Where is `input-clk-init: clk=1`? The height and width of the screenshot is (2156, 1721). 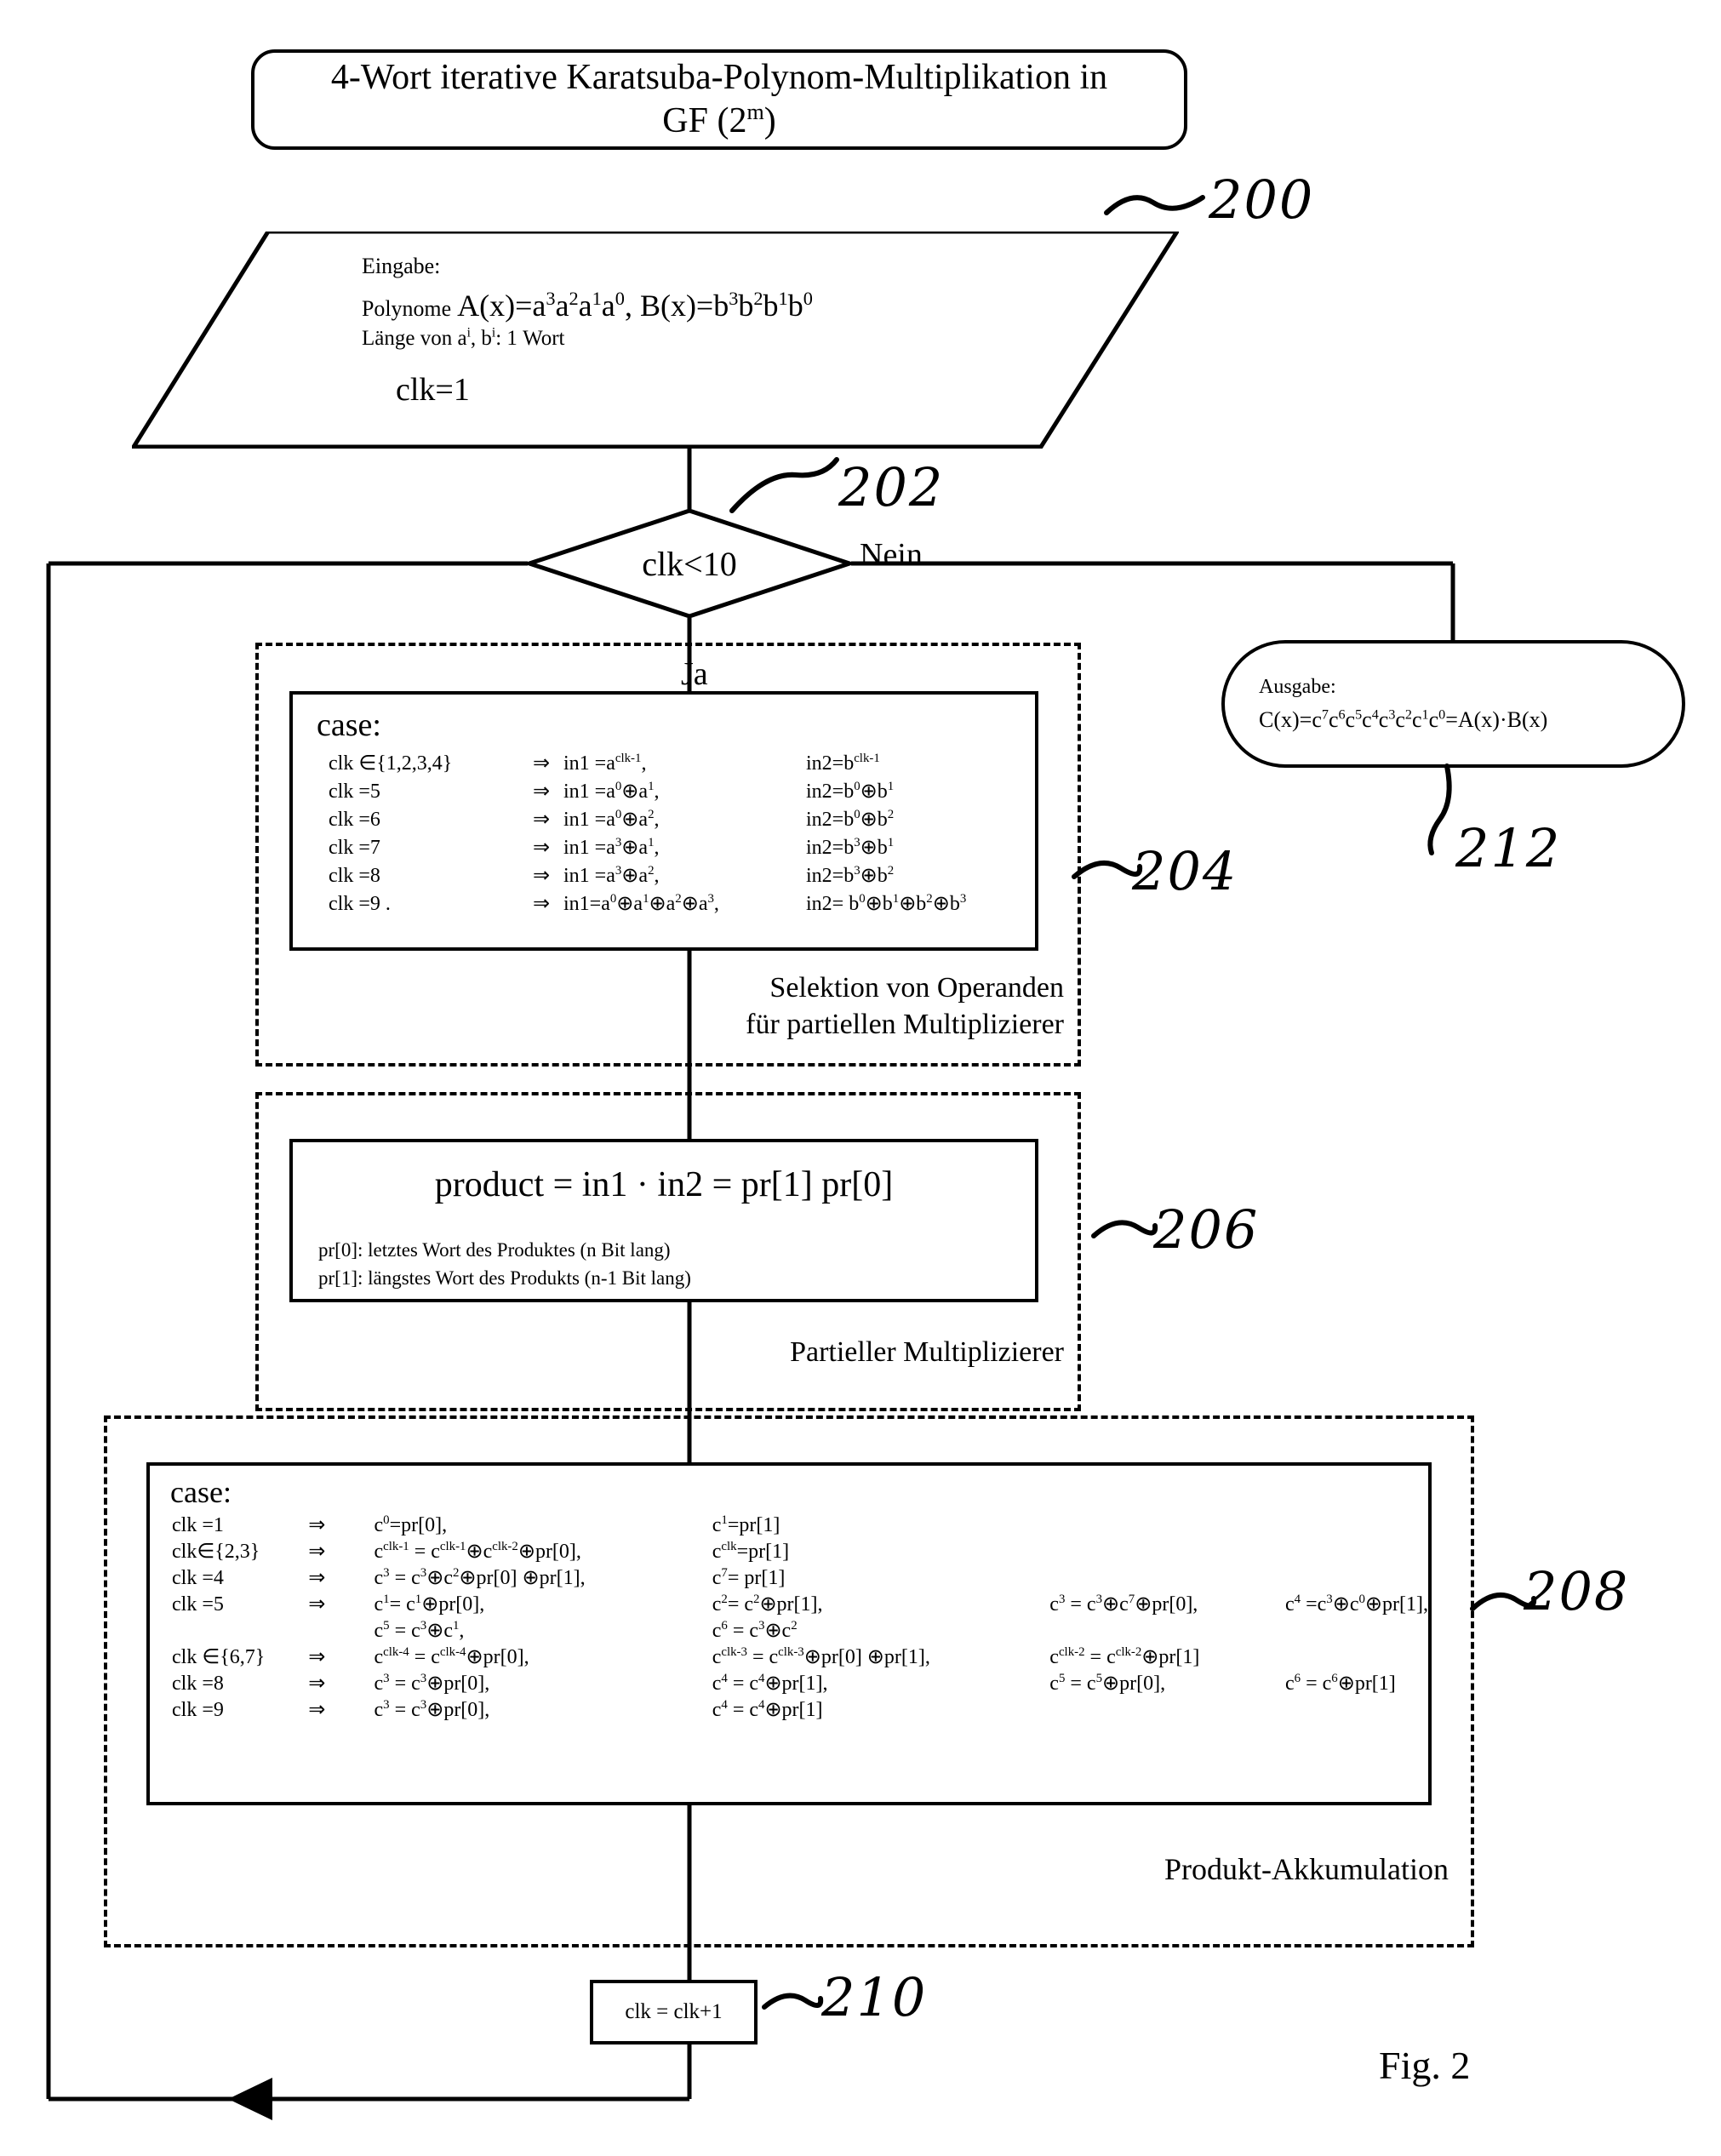
input-clk-init: clk=1 is located at coordinates (433, 390).